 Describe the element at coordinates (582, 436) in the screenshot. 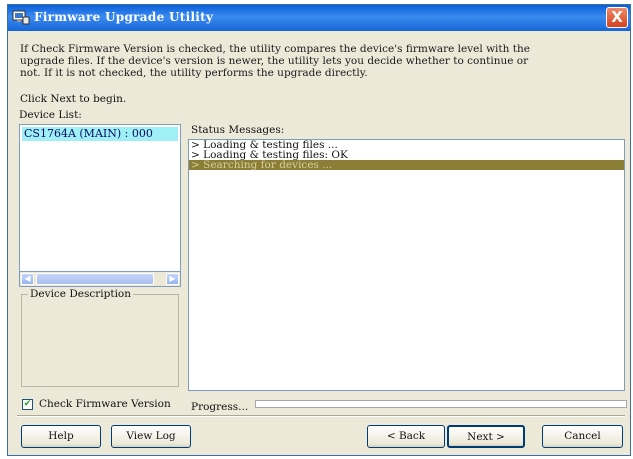

I see `cancel-button: Cancel` at that location.